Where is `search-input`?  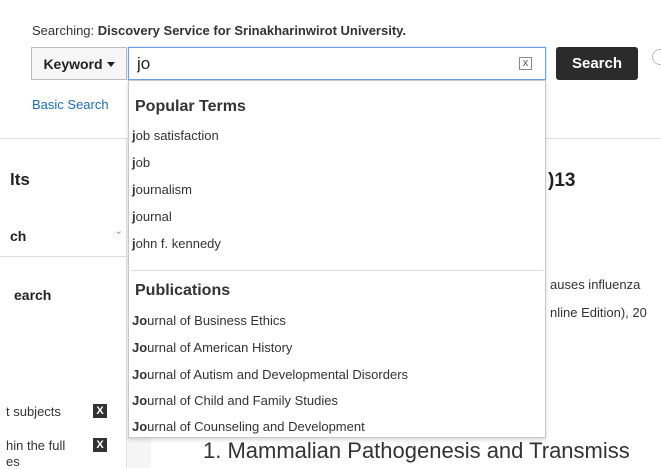 search-input is located at coordinates (337, 63).